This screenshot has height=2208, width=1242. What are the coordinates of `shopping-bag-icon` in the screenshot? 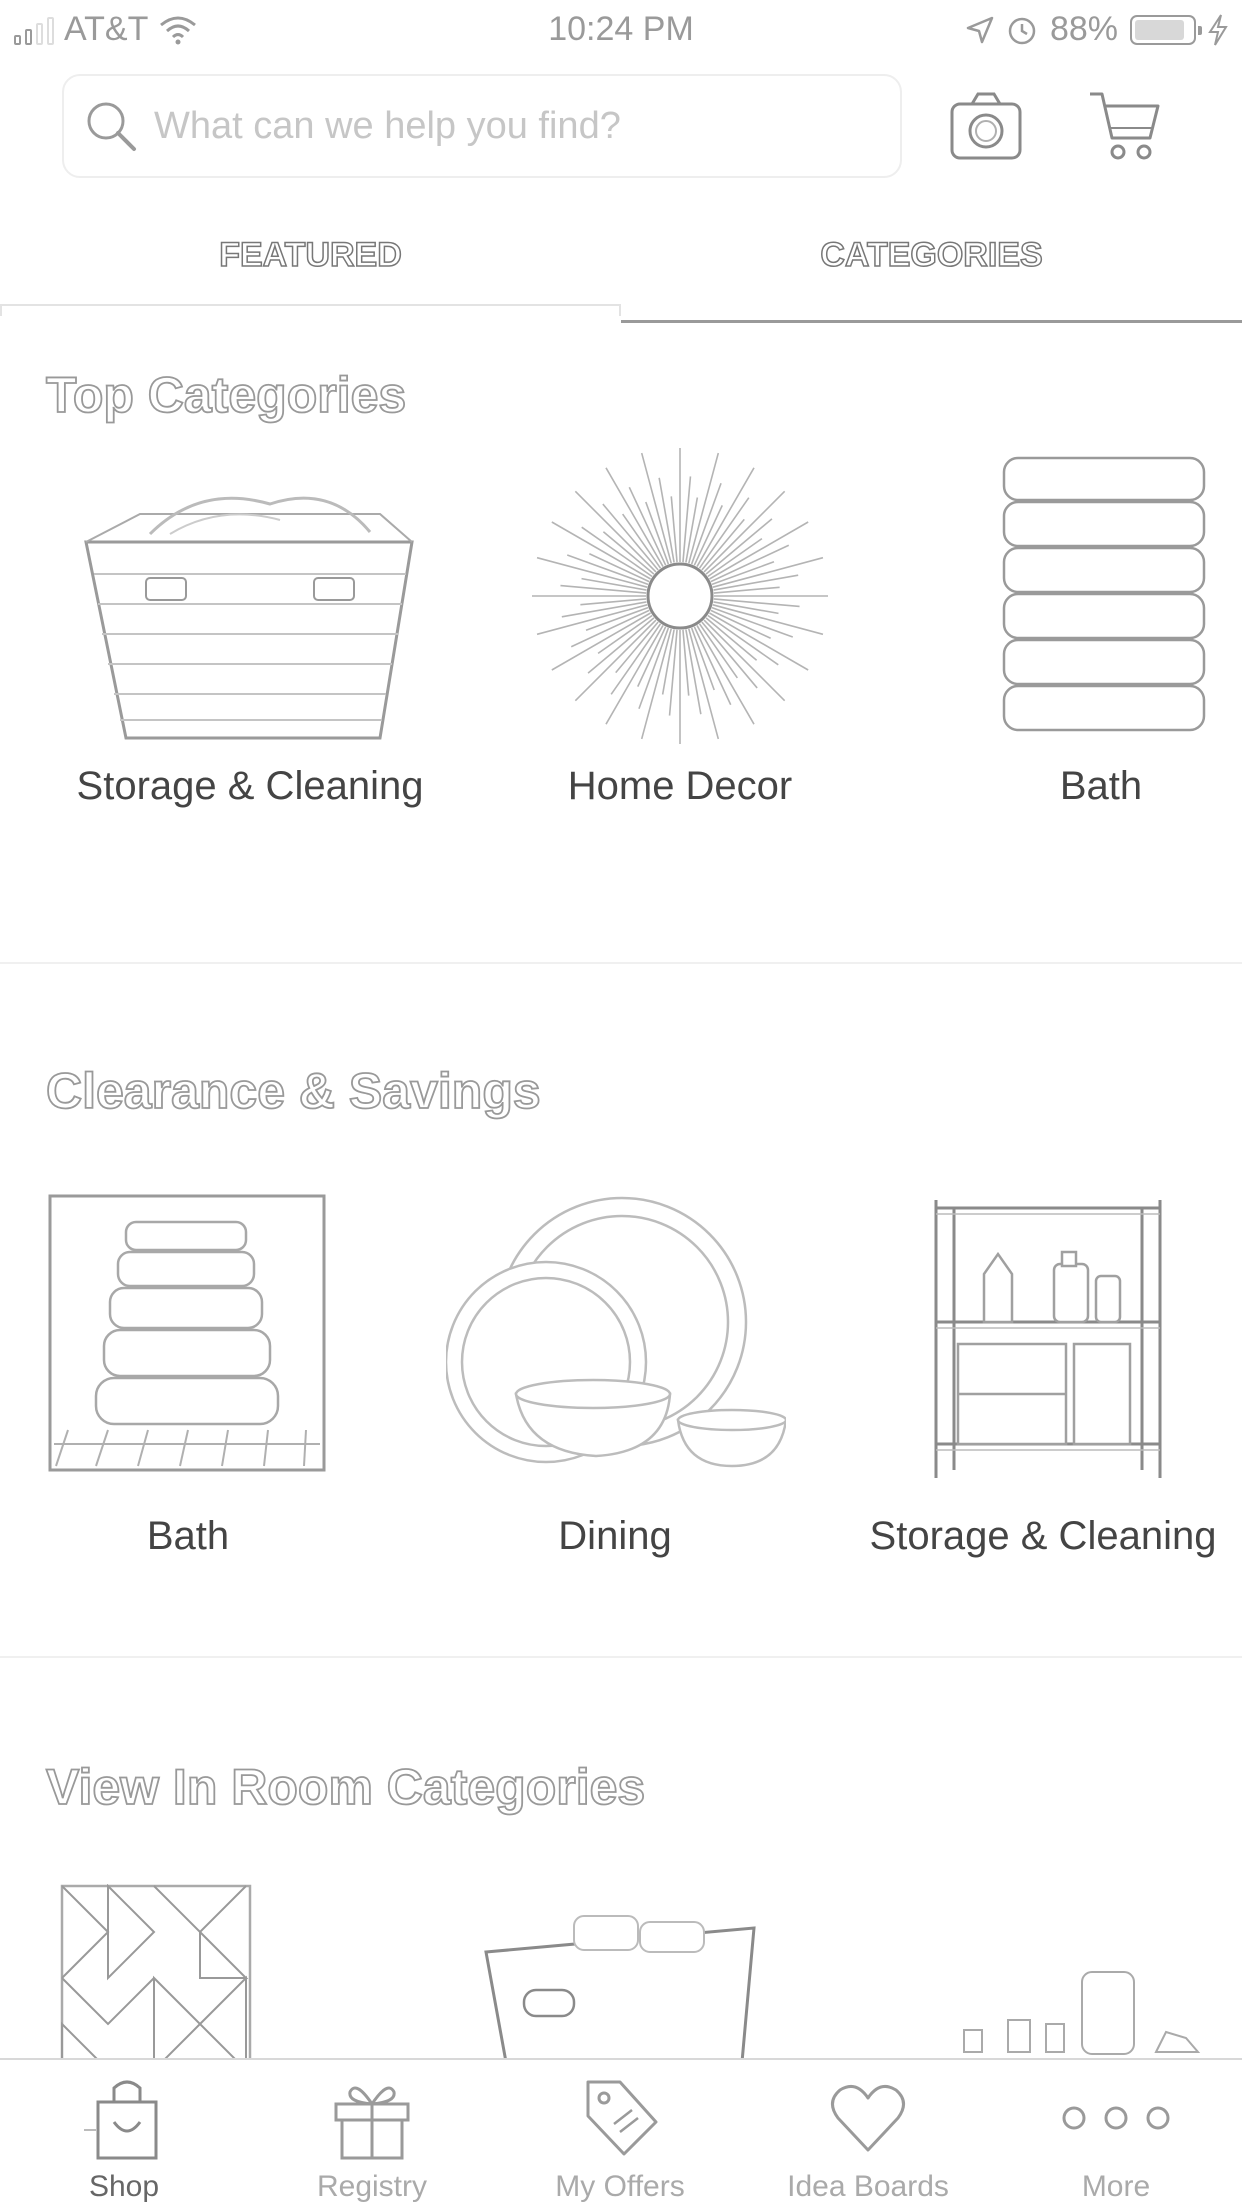 It's located at (121, 2120).